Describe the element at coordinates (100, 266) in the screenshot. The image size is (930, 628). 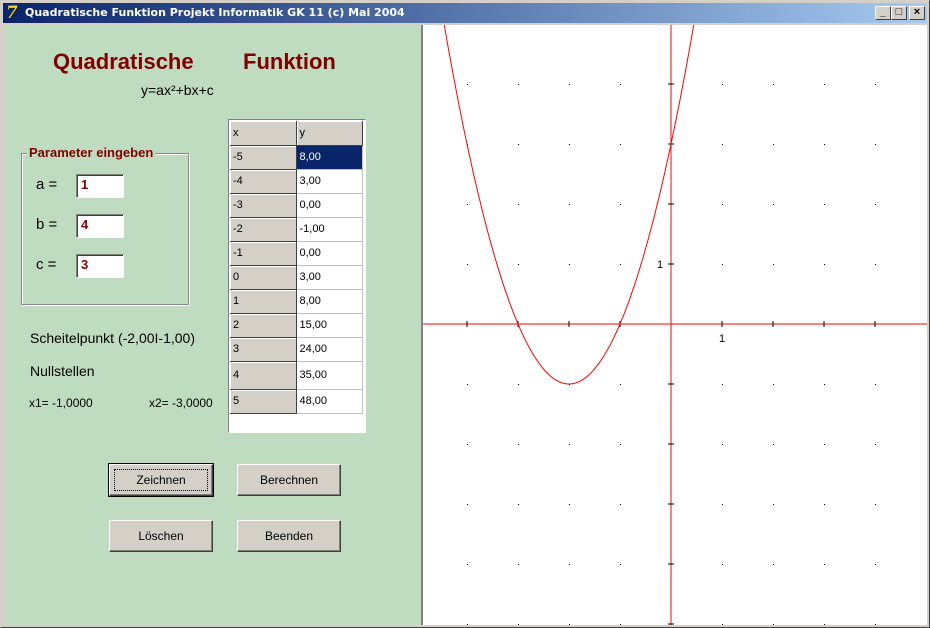
I see `c-input: 3` at that location.